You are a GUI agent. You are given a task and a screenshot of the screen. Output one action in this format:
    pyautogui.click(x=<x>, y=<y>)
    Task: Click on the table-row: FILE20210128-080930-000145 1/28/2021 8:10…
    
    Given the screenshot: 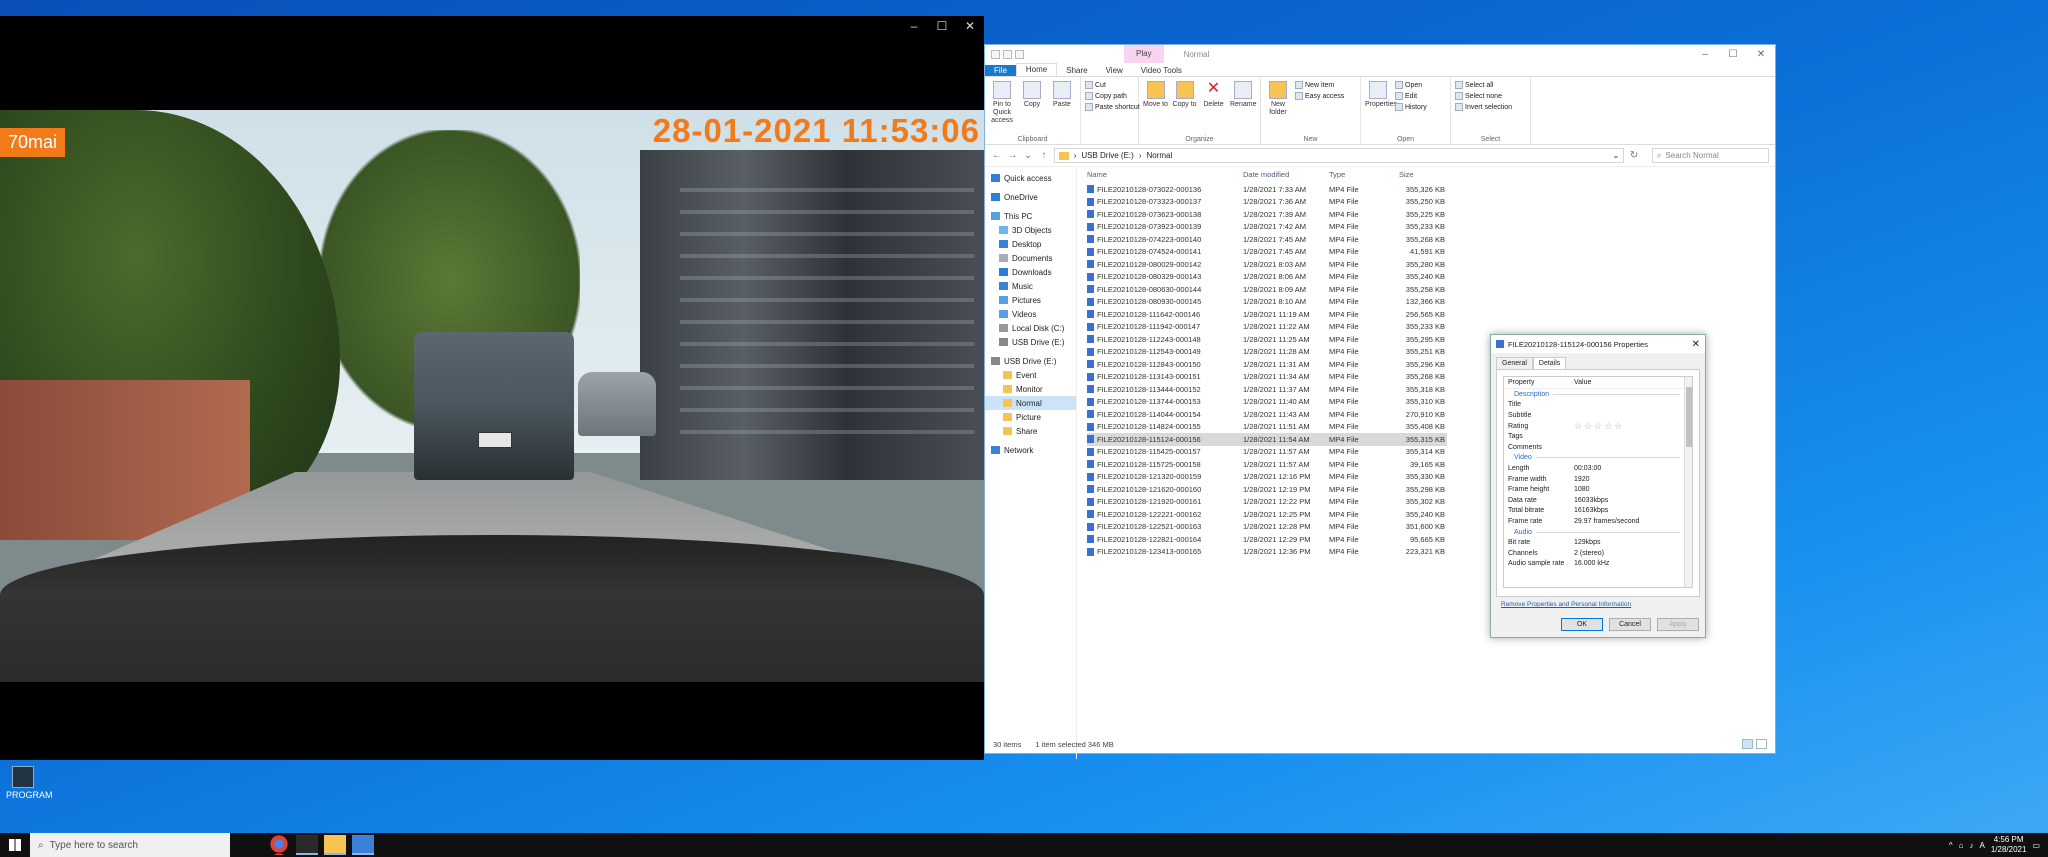 What is the action you would take?
    pyautogui.click(x=1431, y=302)
    